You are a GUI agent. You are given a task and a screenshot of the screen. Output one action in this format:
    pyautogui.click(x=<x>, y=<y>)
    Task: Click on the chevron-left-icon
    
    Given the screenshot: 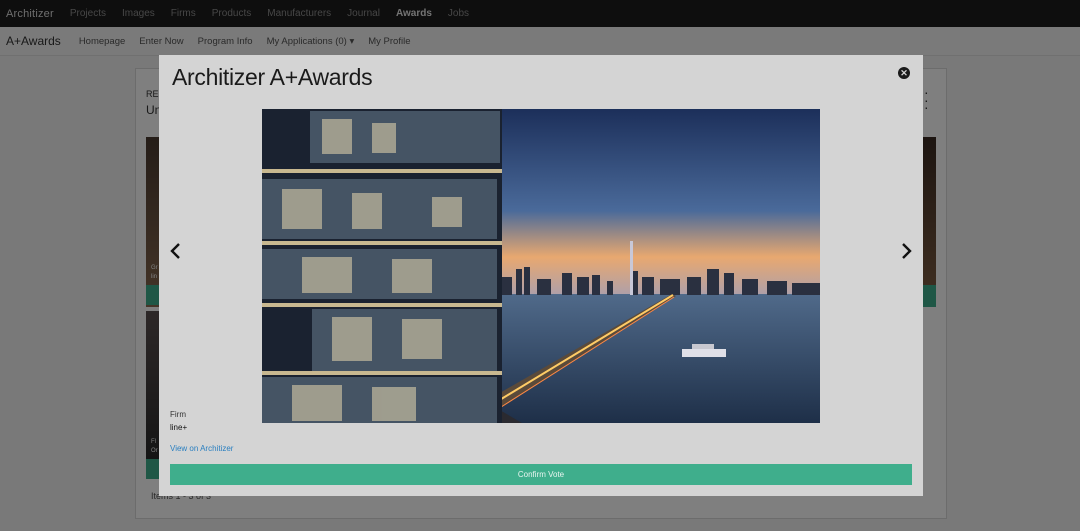 What is the action you would take?
    pyautogui.click(x=176, y=251)
    